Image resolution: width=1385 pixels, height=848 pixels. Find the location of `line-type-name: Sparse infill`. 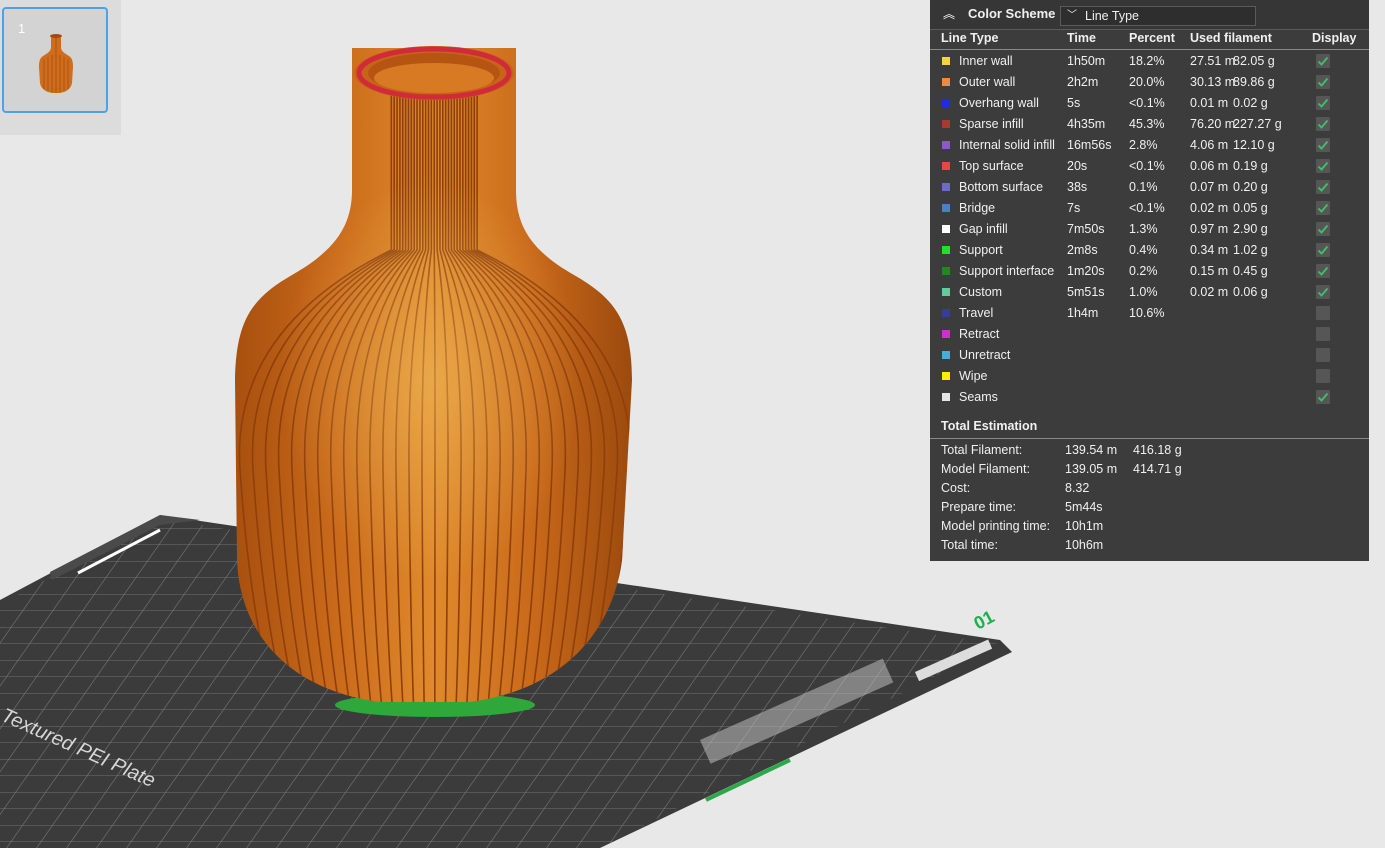

line-type-name: Sparse infill is located at coordinates (991, 124).